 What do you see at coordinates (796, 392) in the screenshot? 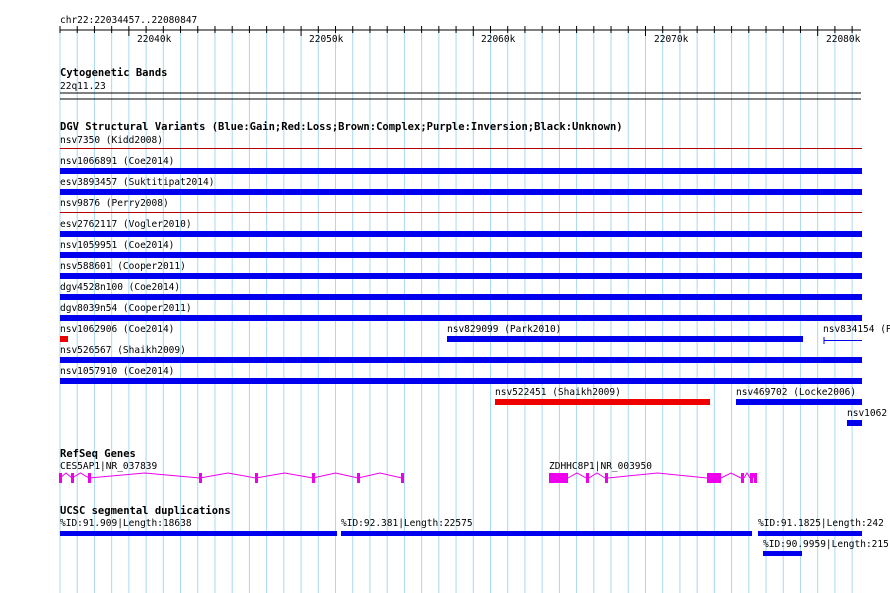
I see `dgv-feature-label: nsv469702 (Locke2006)` at bounding box center [796, 392].